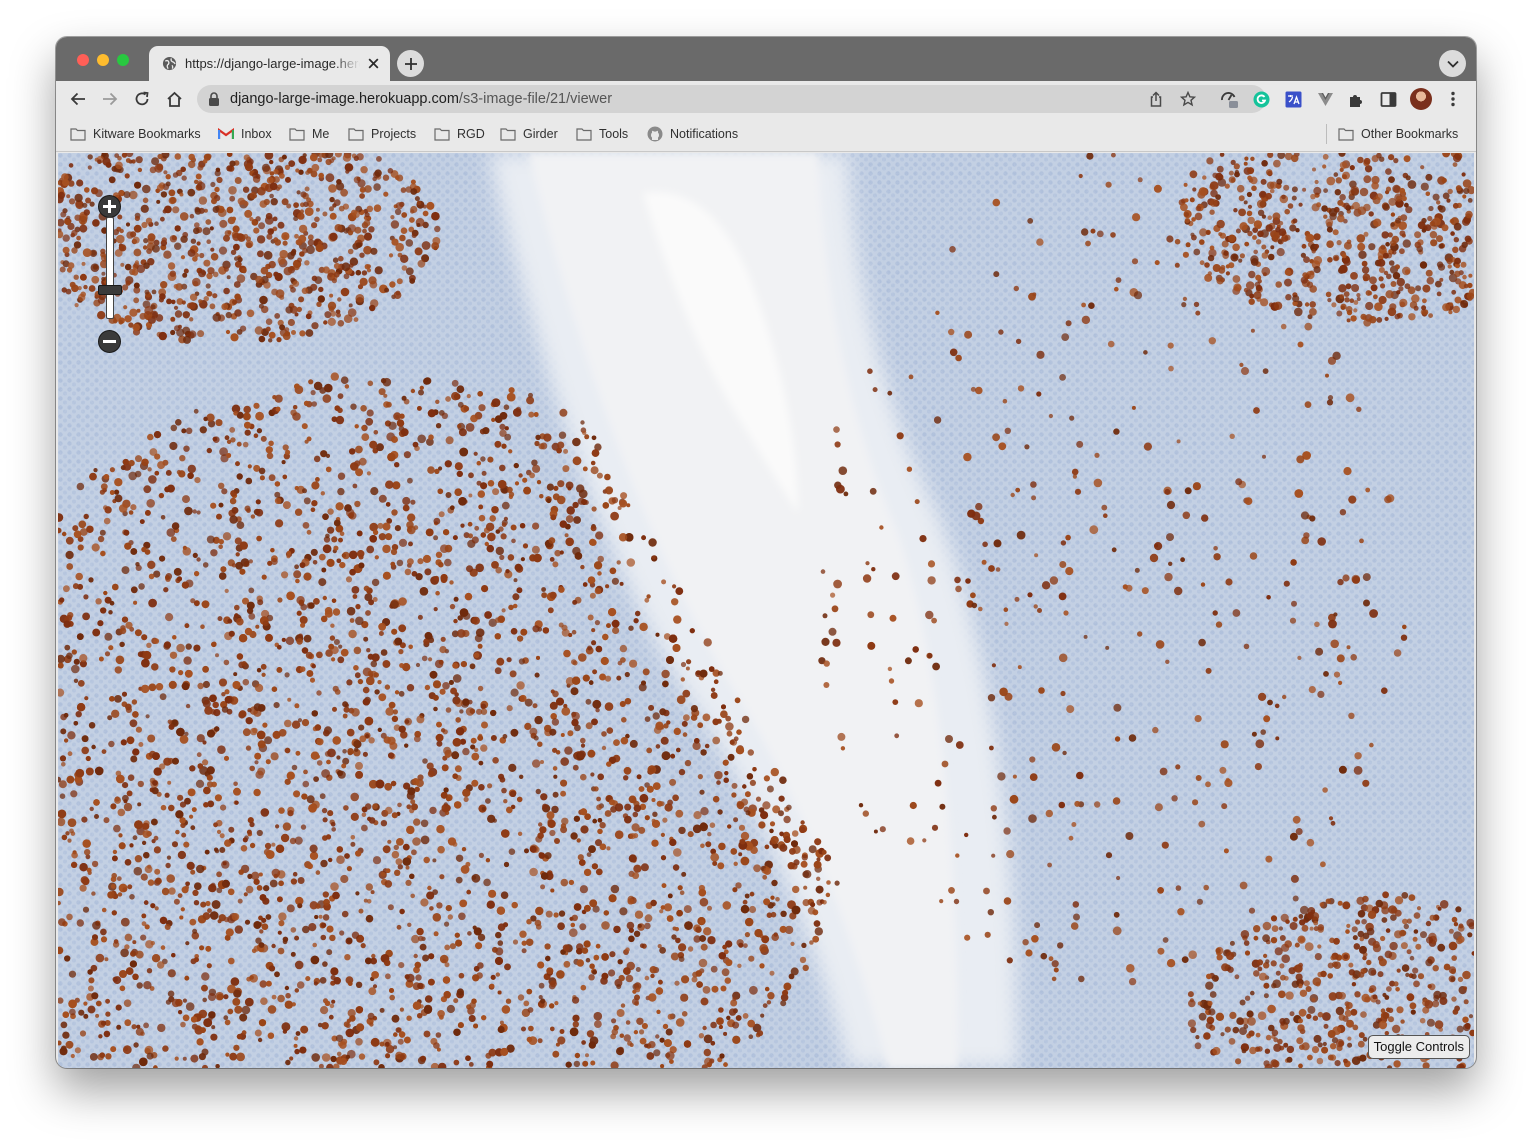  I want to click on extensions-puzzle-icon, so click(1356, 99).